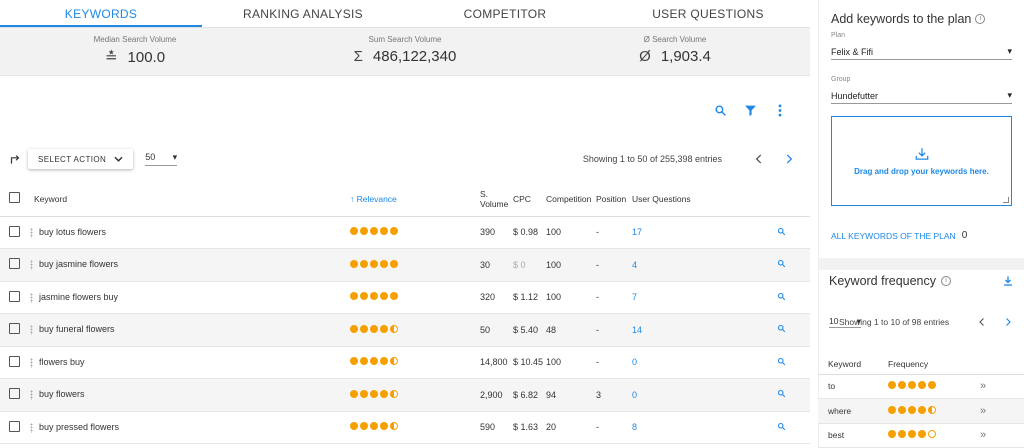 This screenshot has height=448, width=1024. Describe the element at coordinates (529, 199) in the screenshot. I see `col-cpc: CPC` at that location.